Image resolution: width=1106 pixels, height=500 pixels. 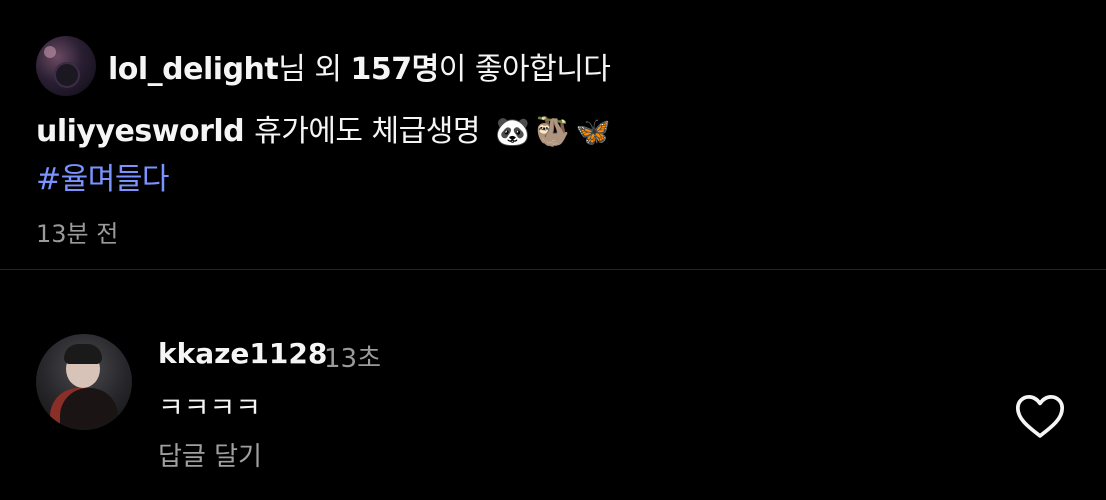 I want to click on reply-button: 답글 달기, so click(x=210, y=454).